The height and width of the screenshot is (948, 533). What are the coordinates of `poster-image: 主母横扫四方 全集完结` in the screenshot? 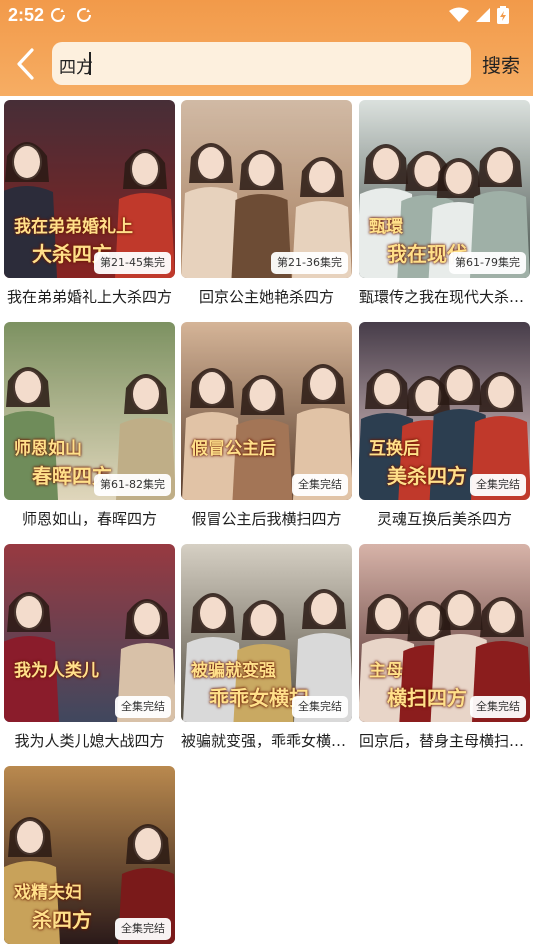 It's located at (444, 633).